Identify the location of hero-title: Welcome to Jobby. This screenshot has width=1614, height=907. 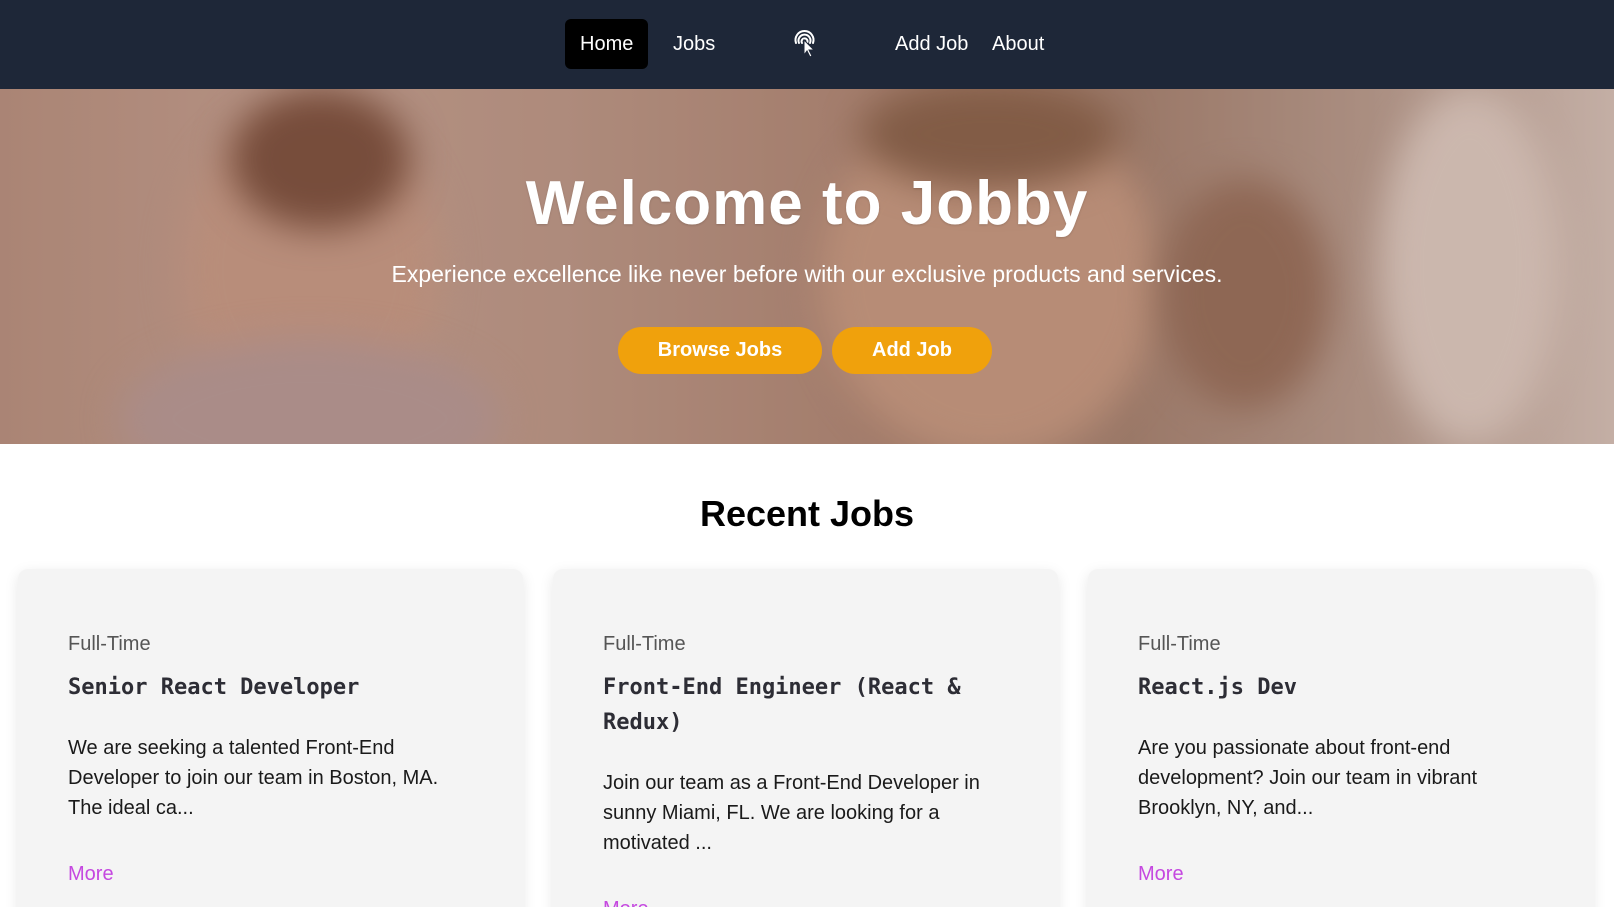
(807, 203).